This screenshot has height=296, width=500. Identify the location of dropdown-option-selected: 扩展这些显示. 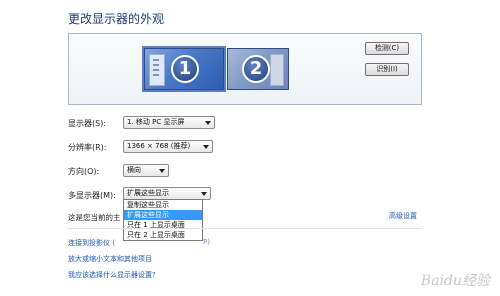
(163, 215).